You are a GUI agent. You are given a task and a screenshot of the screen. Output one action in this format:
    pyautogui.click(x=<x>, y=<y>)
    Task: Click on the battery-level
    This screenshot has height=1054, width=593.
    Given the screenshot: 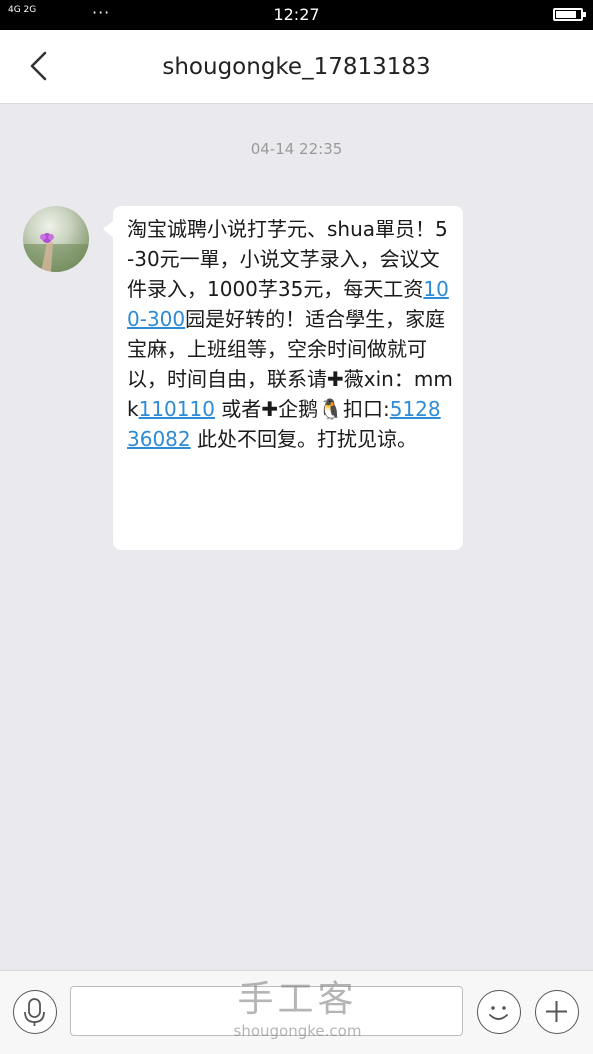 What is the action you would take?
    pyautogui.click(x=566, y=14)
    